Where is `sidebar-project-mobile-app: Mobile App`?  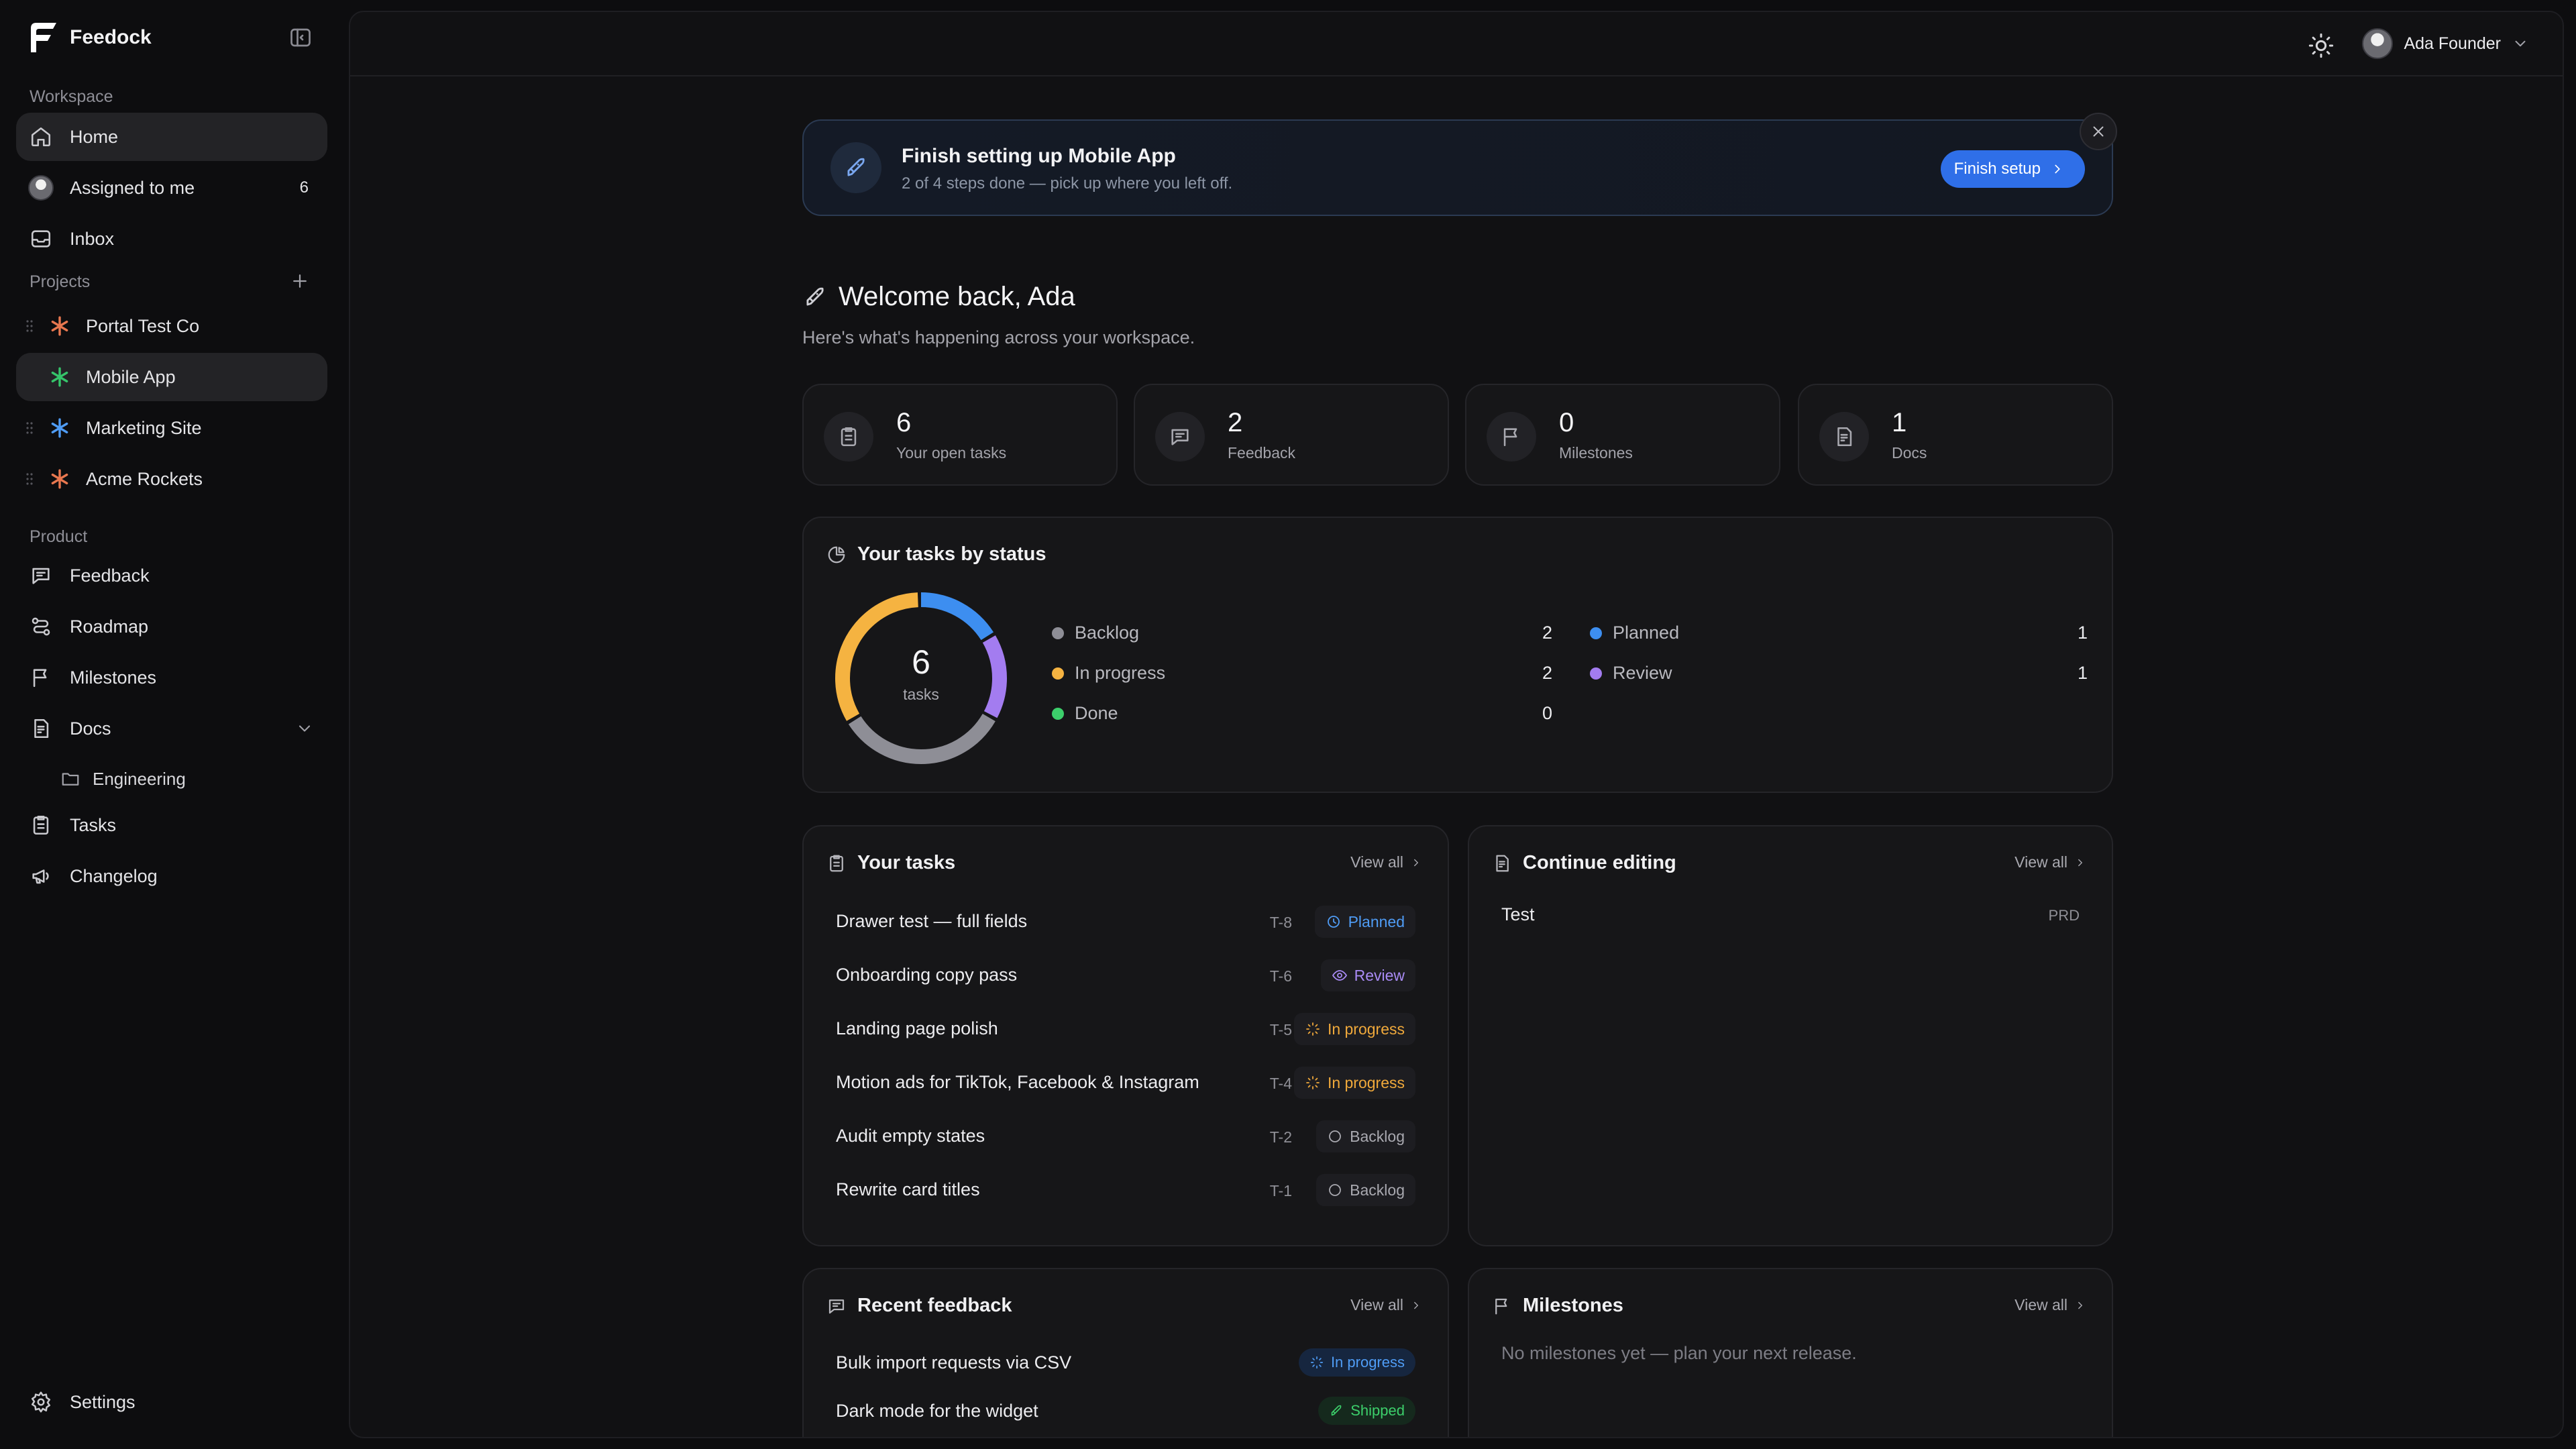 sidebar-project-mobile-app: Mobile App is located at coordinates (171, 377).